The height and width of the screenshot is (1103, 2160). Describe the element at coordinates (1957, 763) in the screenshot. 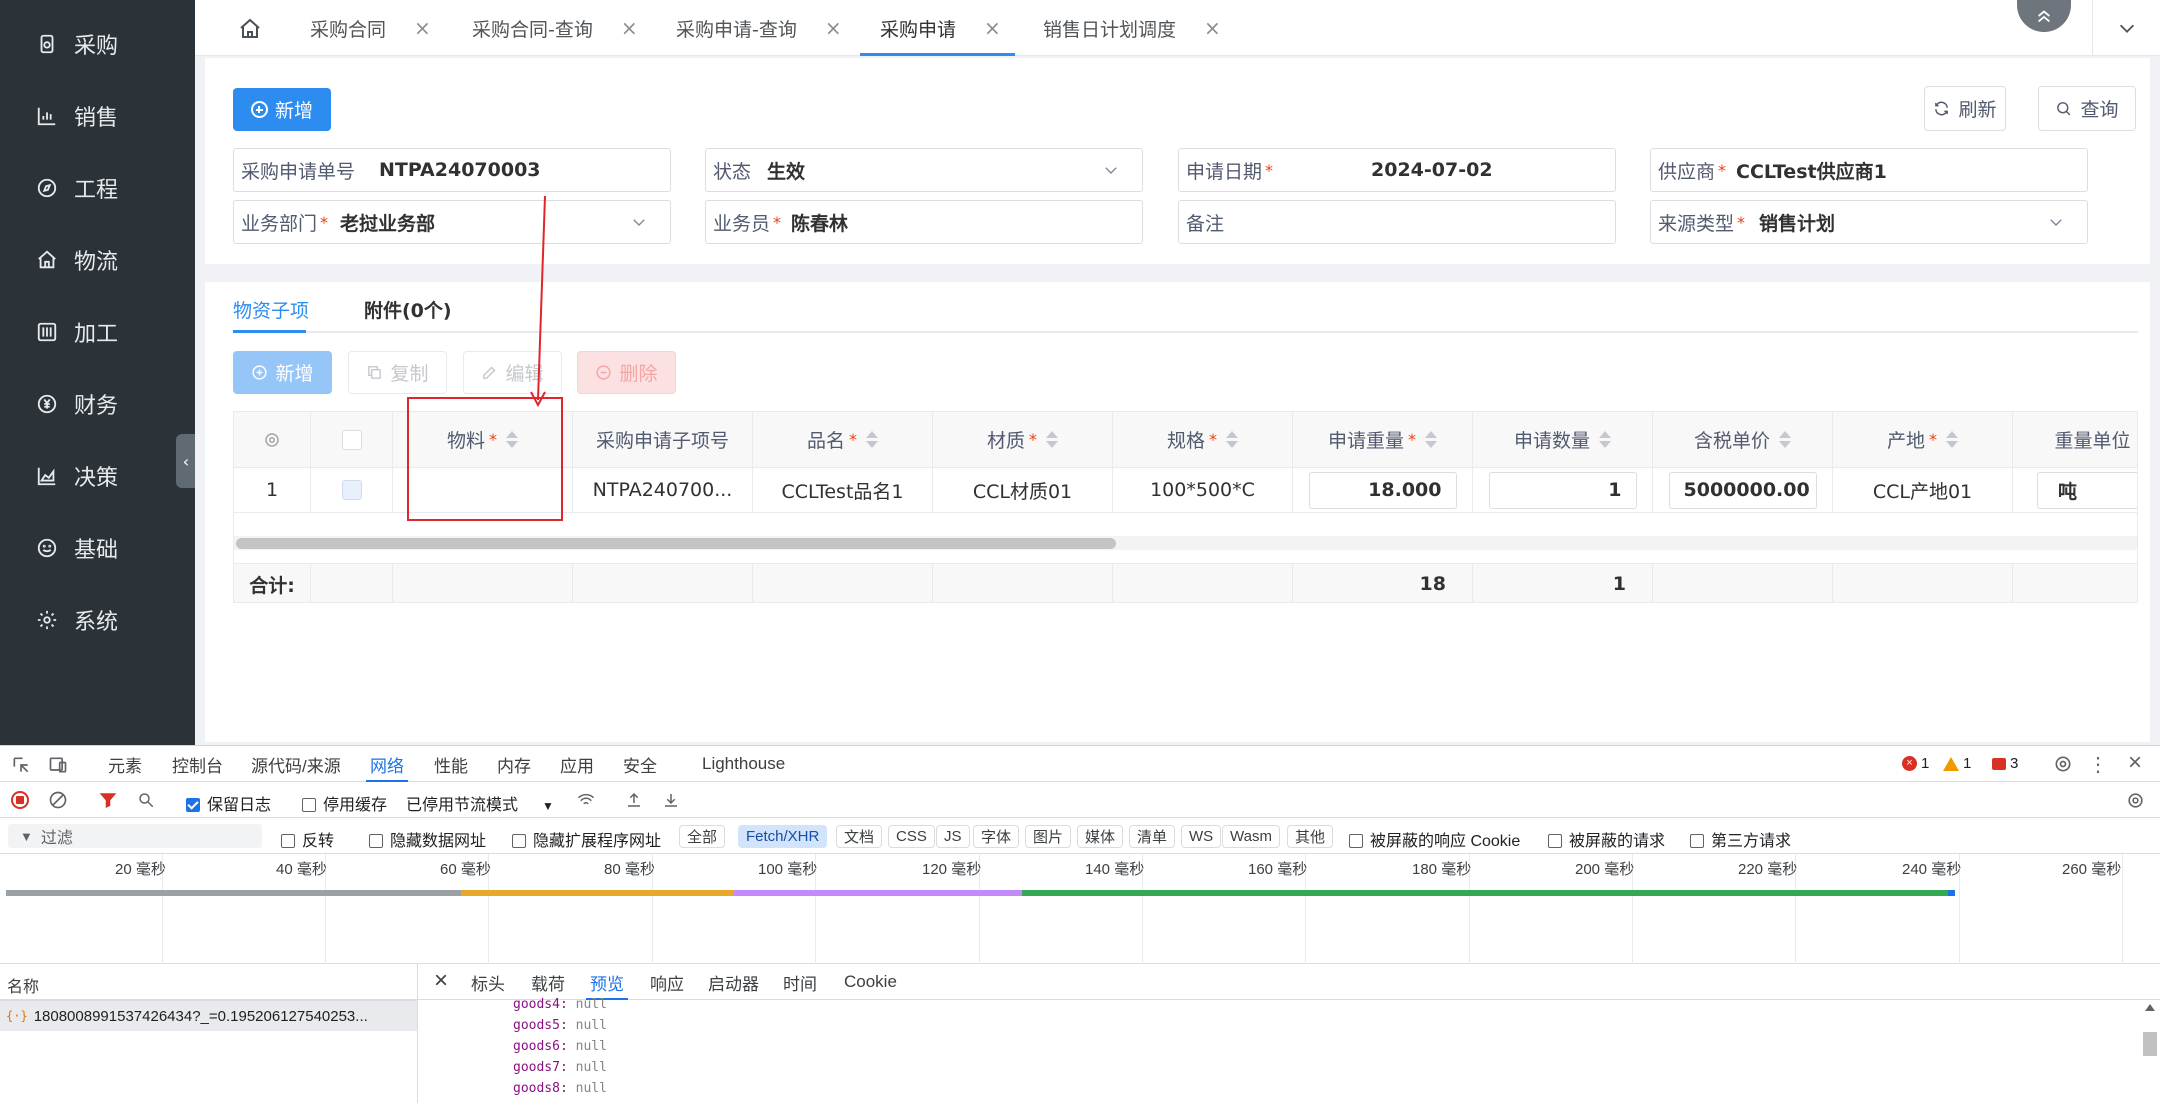

I see `warning-count: 1` at that location.